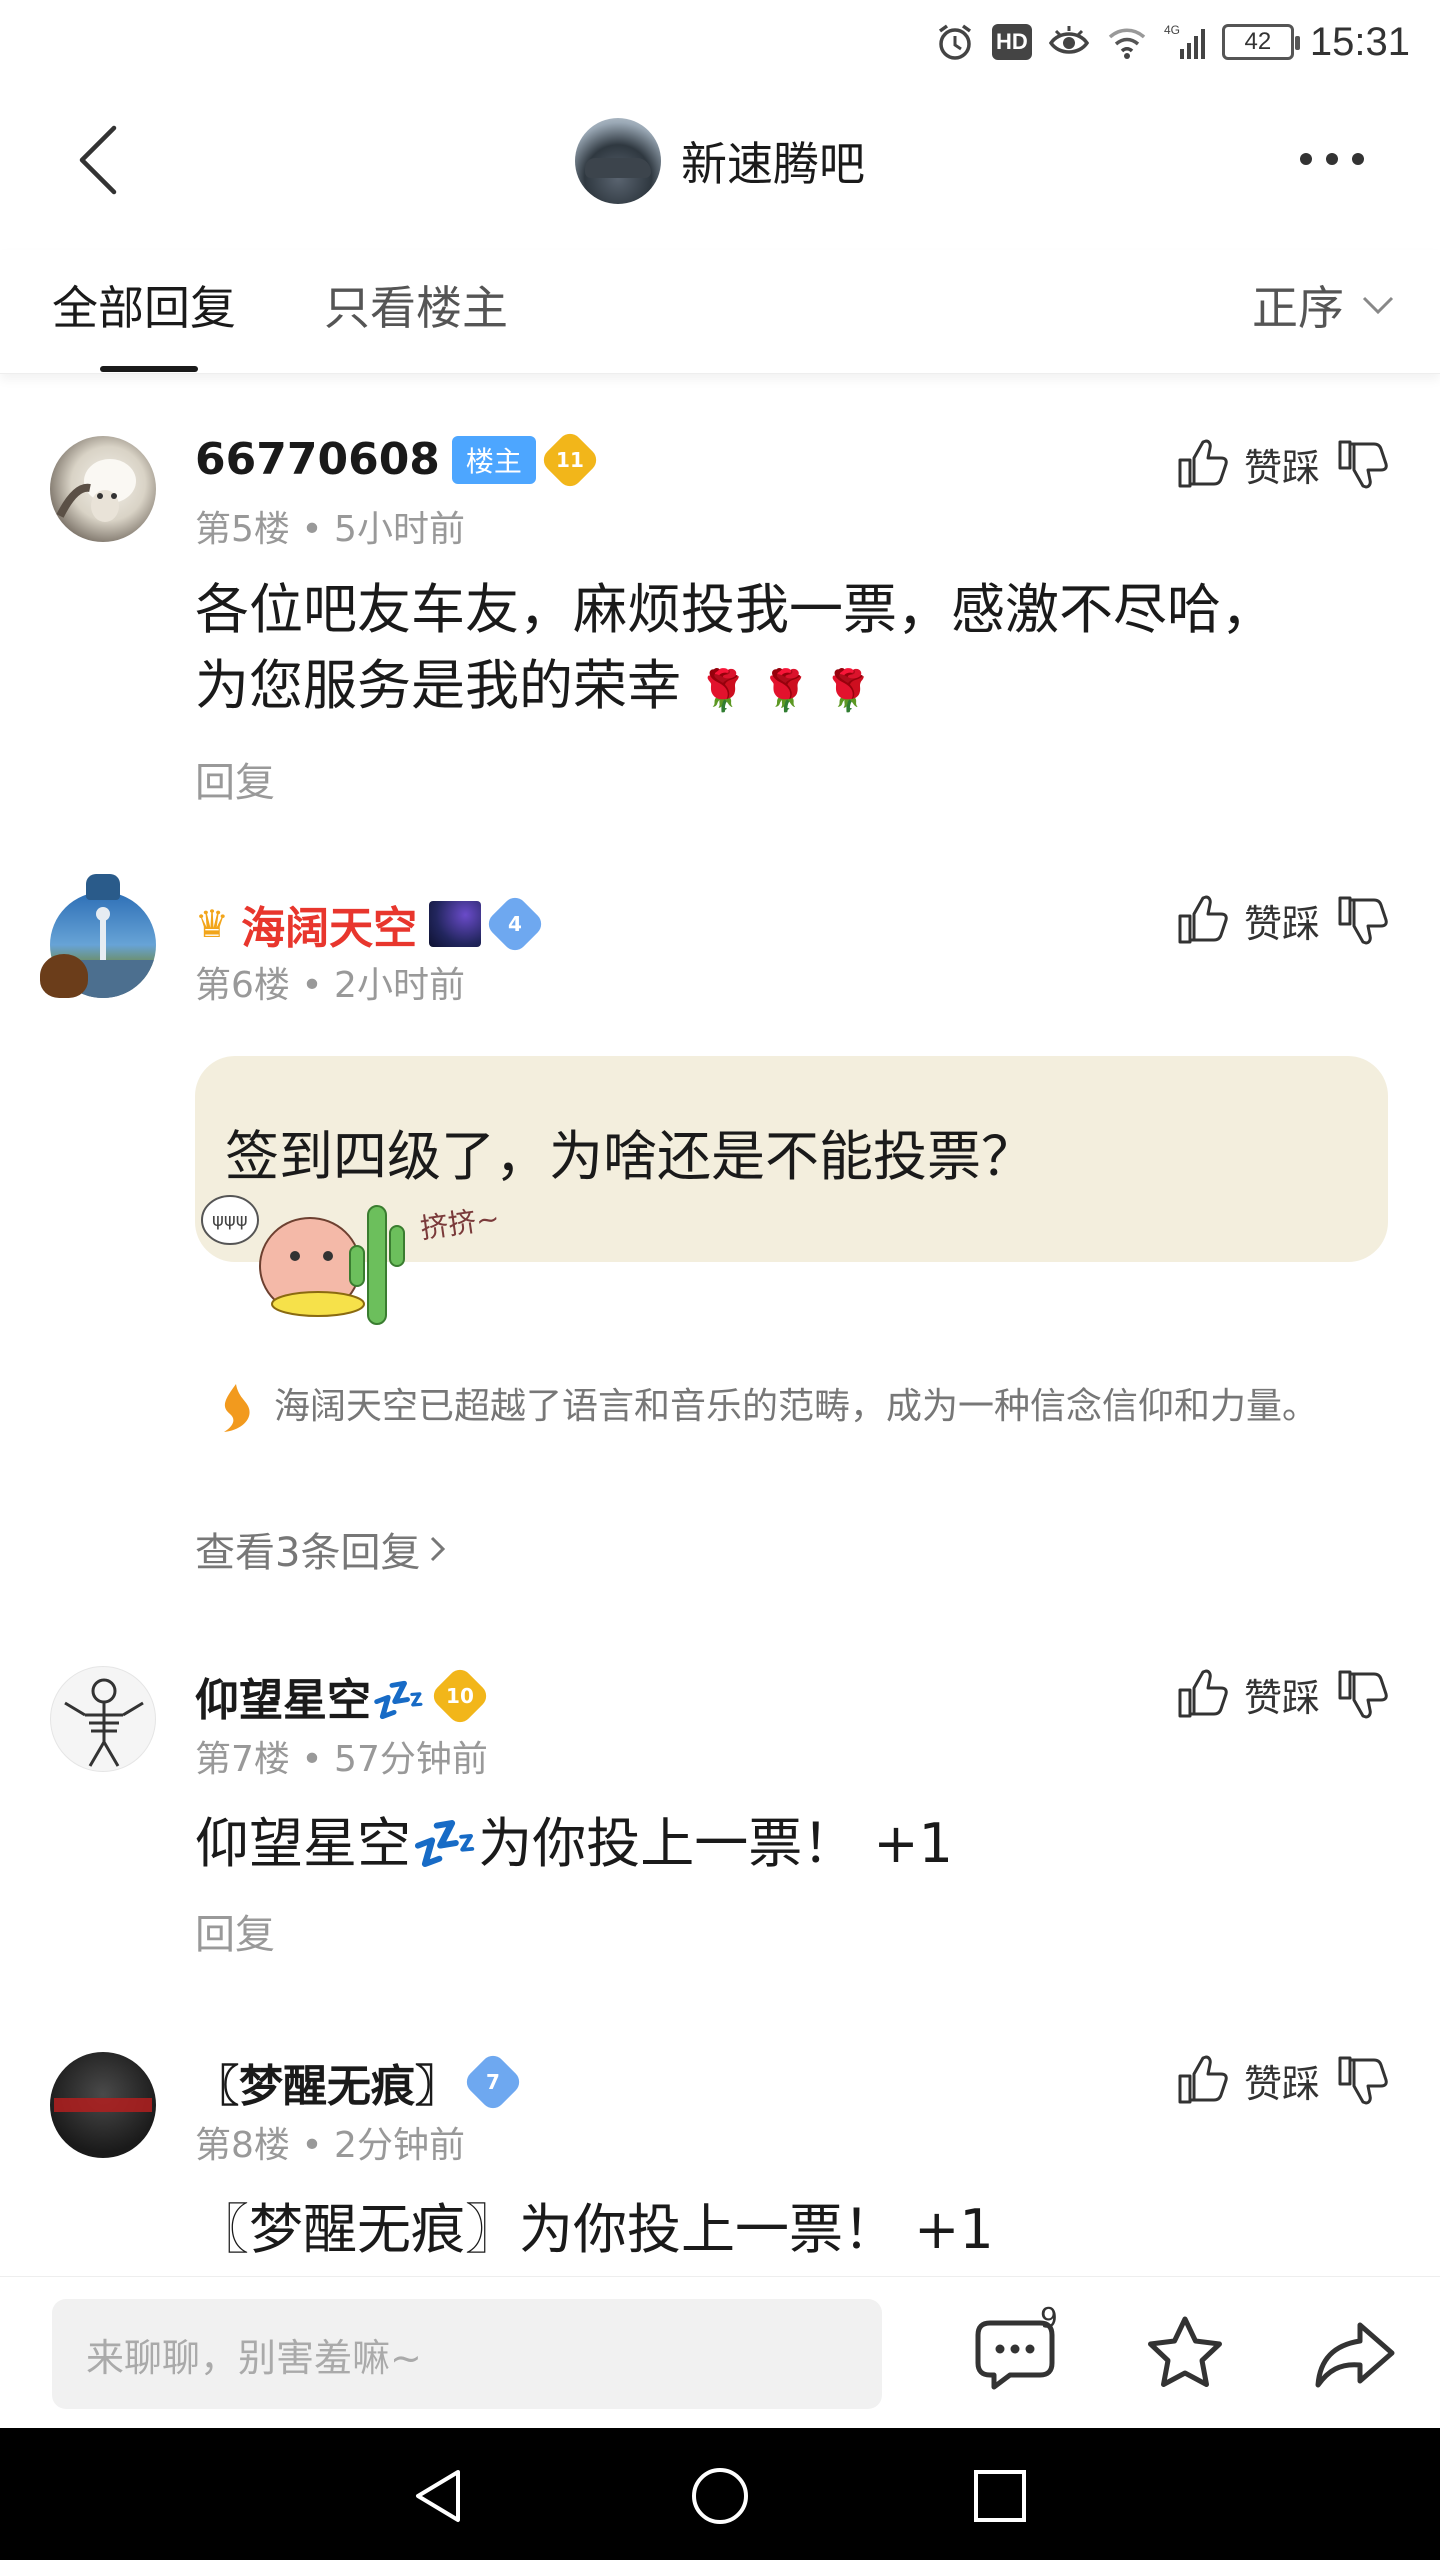 This screenshot has width=1440, height=2560. I want to click on post-meta: 第8楼 • 2分钟前, so click(330, 2142).